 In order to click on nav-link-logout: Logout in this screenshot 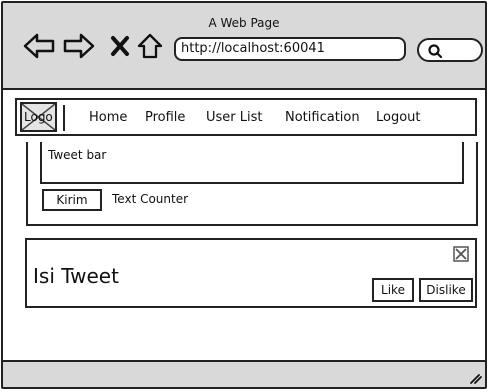, I will do `click(398, 117)`.